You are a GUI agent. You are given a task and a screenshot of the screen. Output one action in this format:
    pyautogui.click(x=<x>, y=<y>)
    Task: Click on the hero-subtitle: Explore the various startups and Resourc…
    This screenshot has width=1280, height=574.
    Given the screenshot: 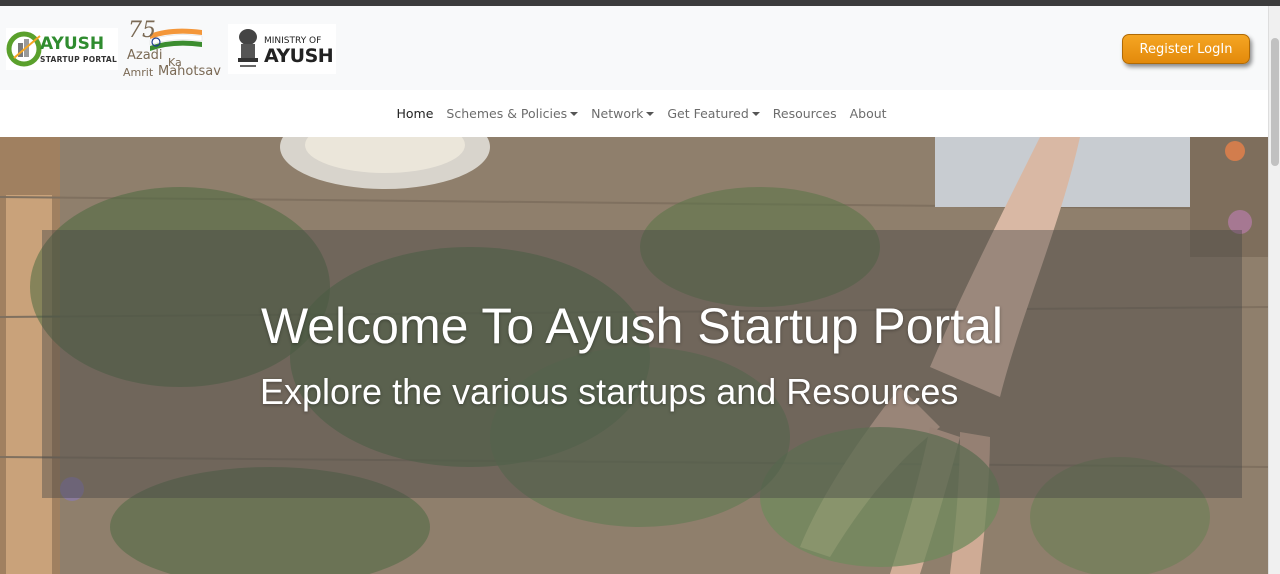 What is the action you would take?
    pyautogui.click(x=609, y=391)
    